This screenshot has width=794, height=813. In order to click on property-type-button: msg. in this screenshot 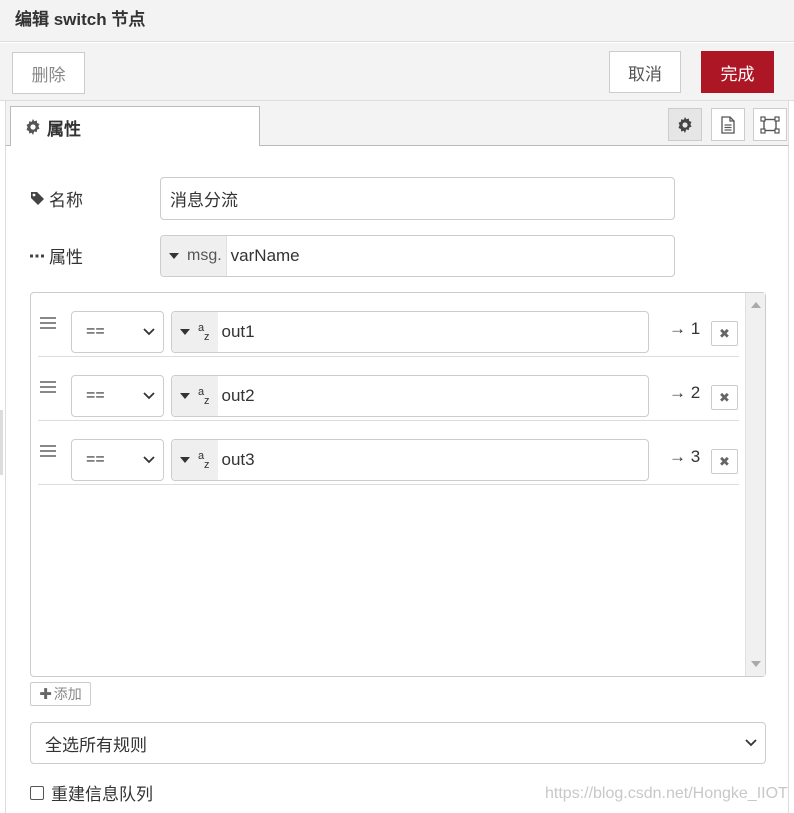, I will do `click(194, 256)`.